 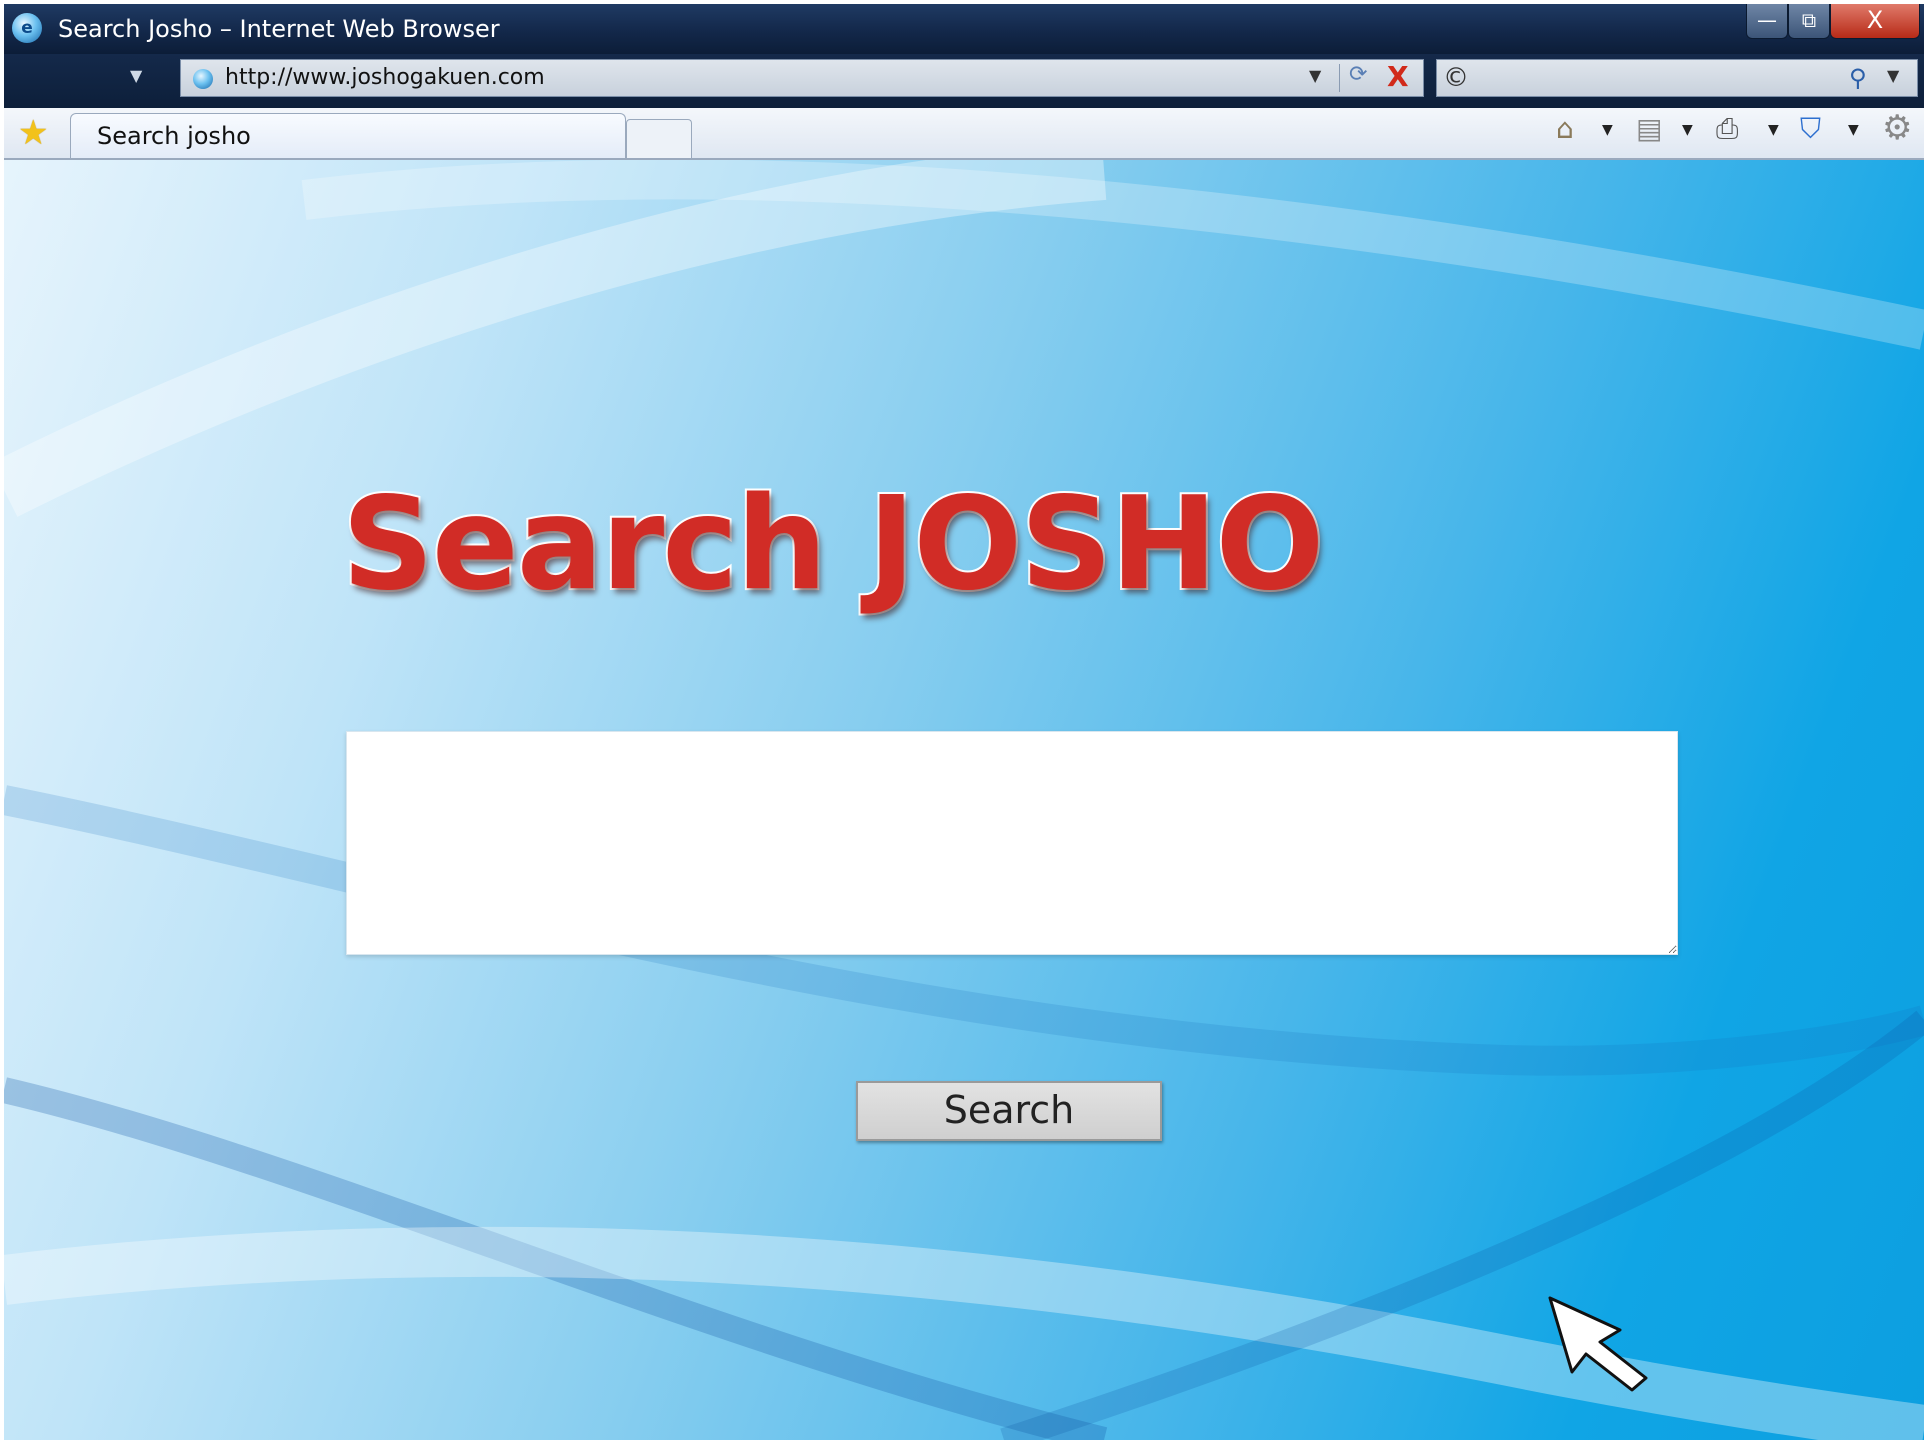 What do you see at coordinates (1853, 130) in the screenshot?
I see `safety-dropdown-icon: ▼` at bounding box center [1853, 130].